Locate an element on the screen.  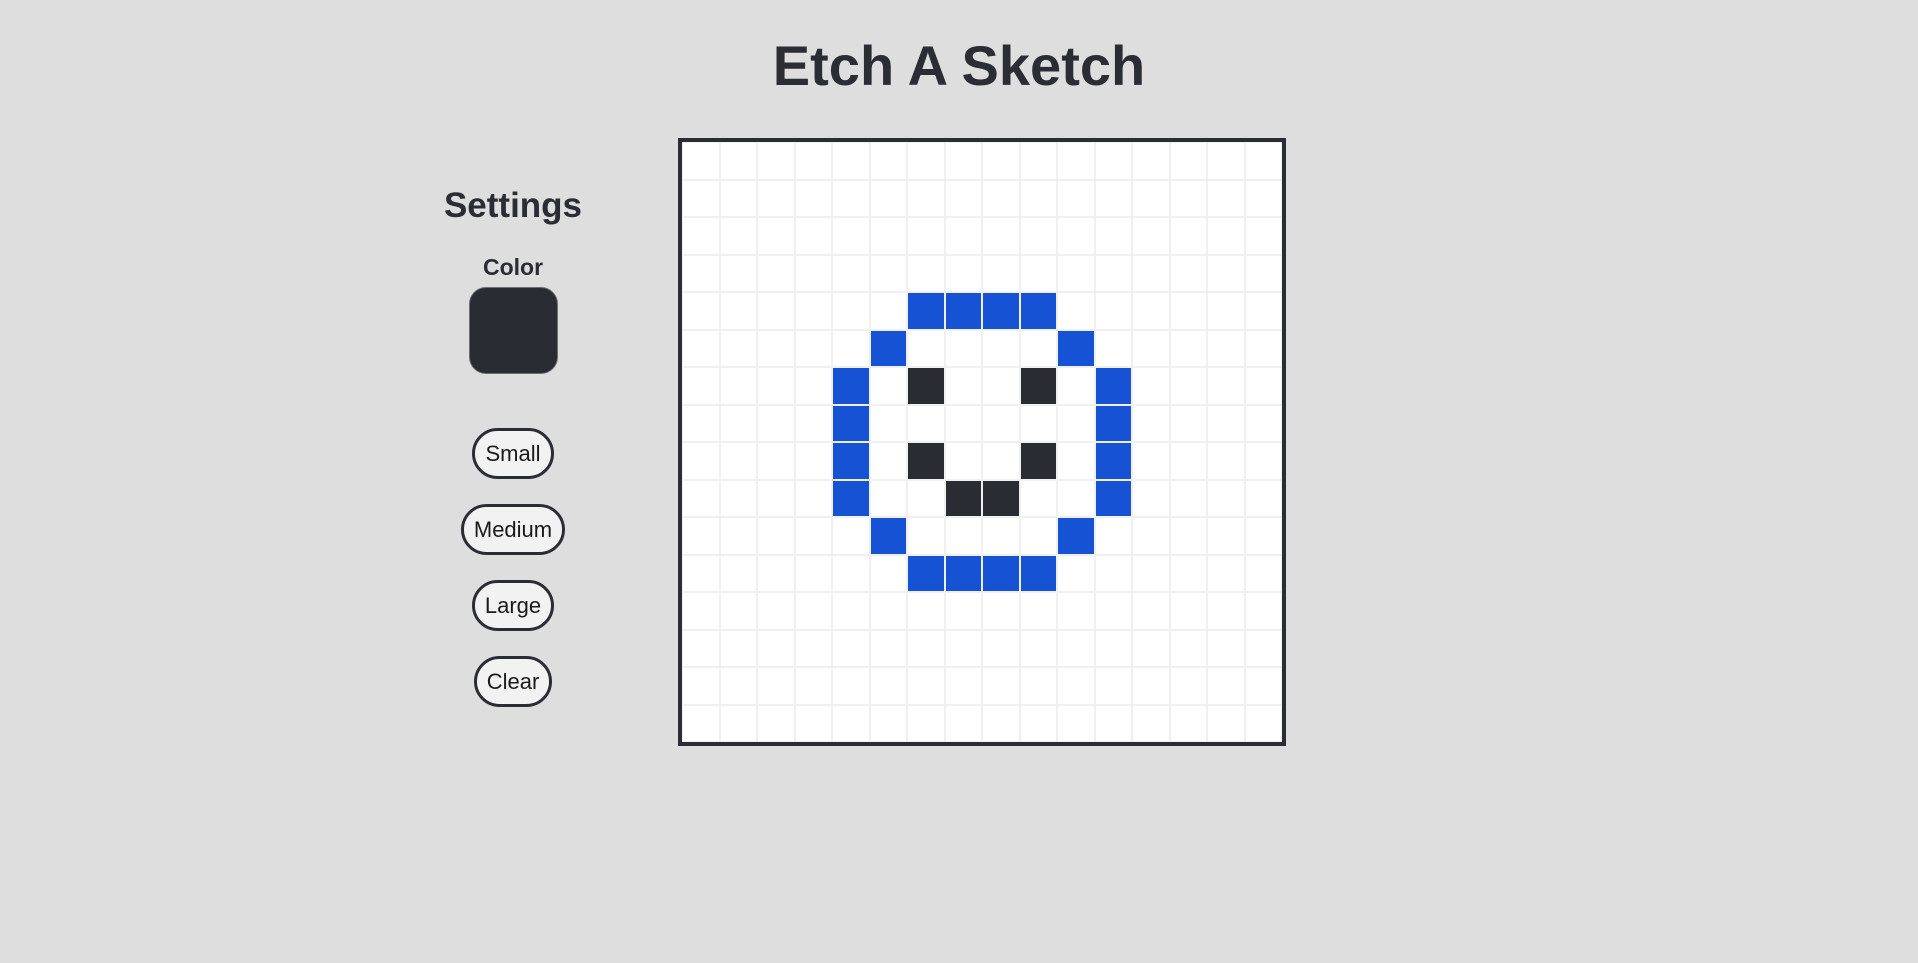
small-size-button: Small is located at coordinates (513, 453).